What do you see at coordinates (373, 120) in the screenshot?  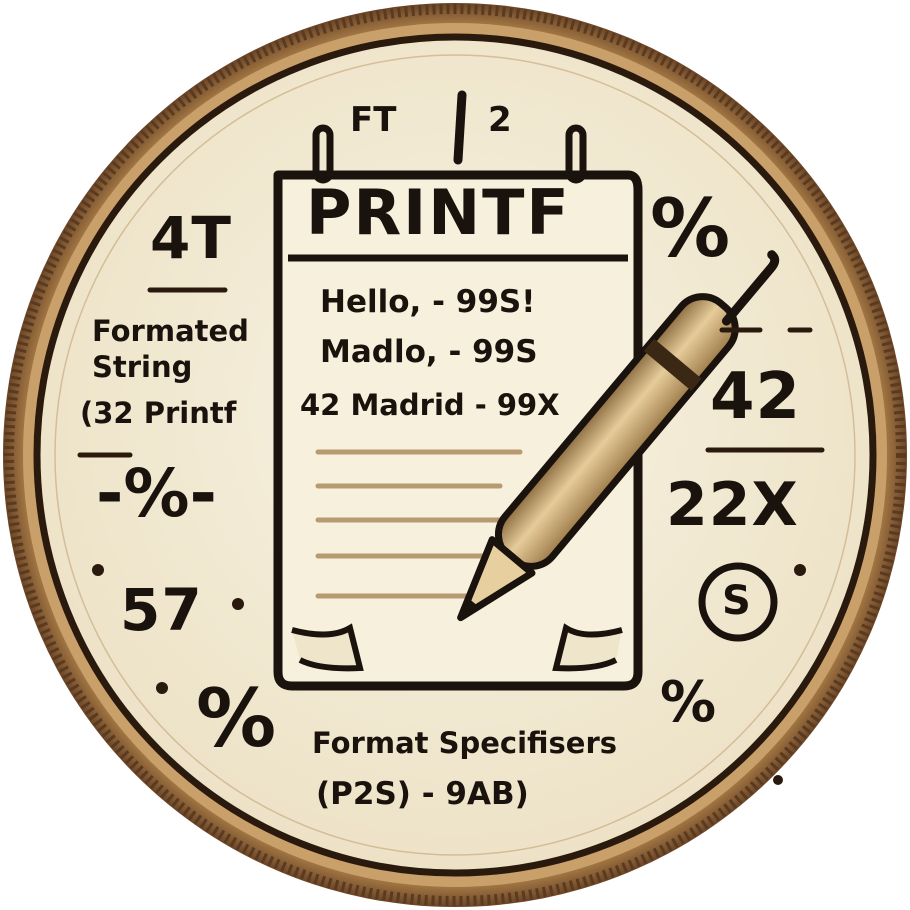 I see `top-tag: FT` at bounding box center [373, 120].